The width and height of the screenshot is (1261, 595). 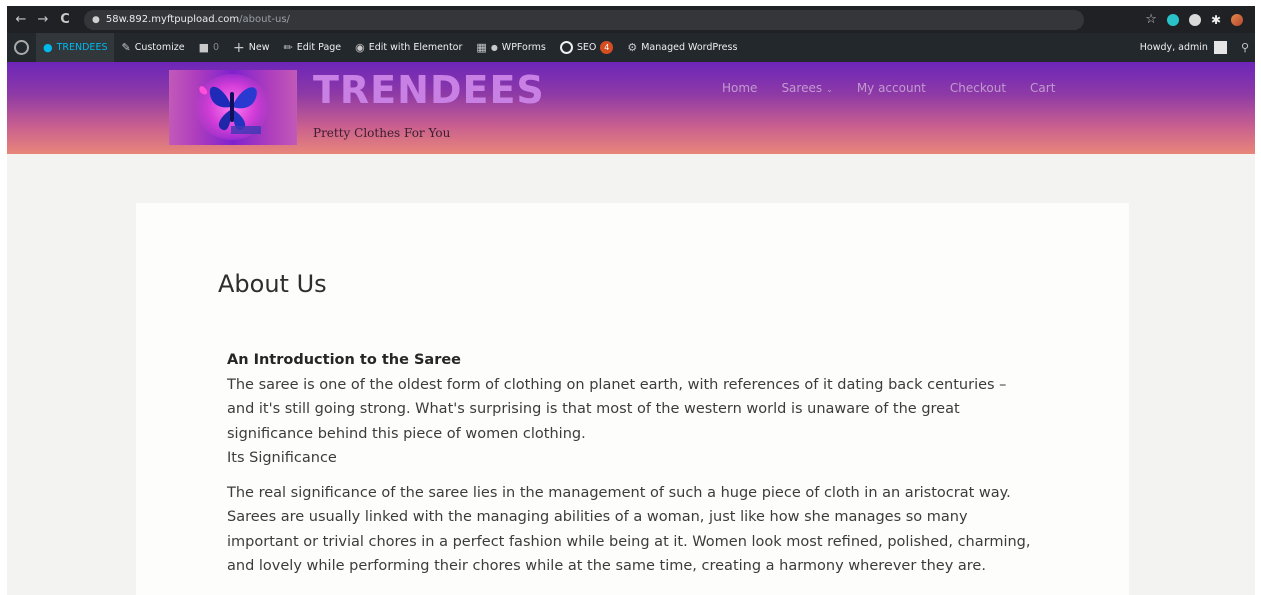 I want to click on elementor-label: Edit with Elementor, so click(x=415, y=47).